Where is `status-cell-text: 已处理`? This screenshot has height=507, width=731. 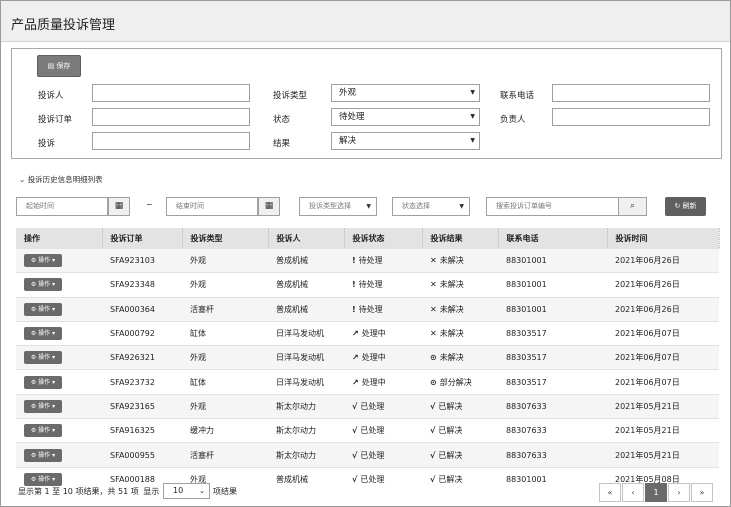
status-cell-text: 已处理 is located at coordinates (372, 406).